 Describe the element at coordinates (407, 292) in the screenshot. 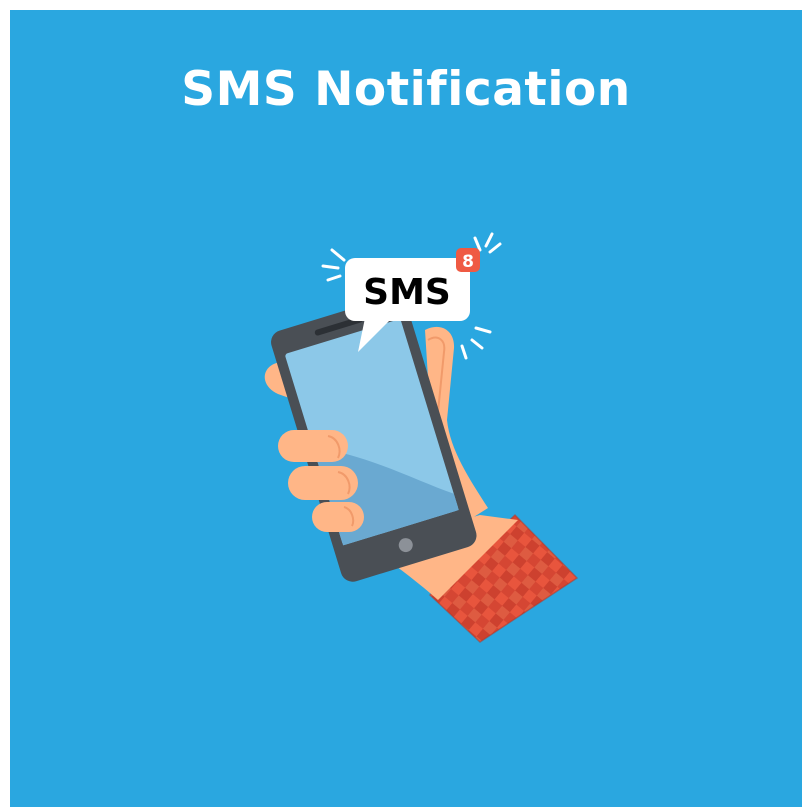

I see `sms-label: SMS` at that location.